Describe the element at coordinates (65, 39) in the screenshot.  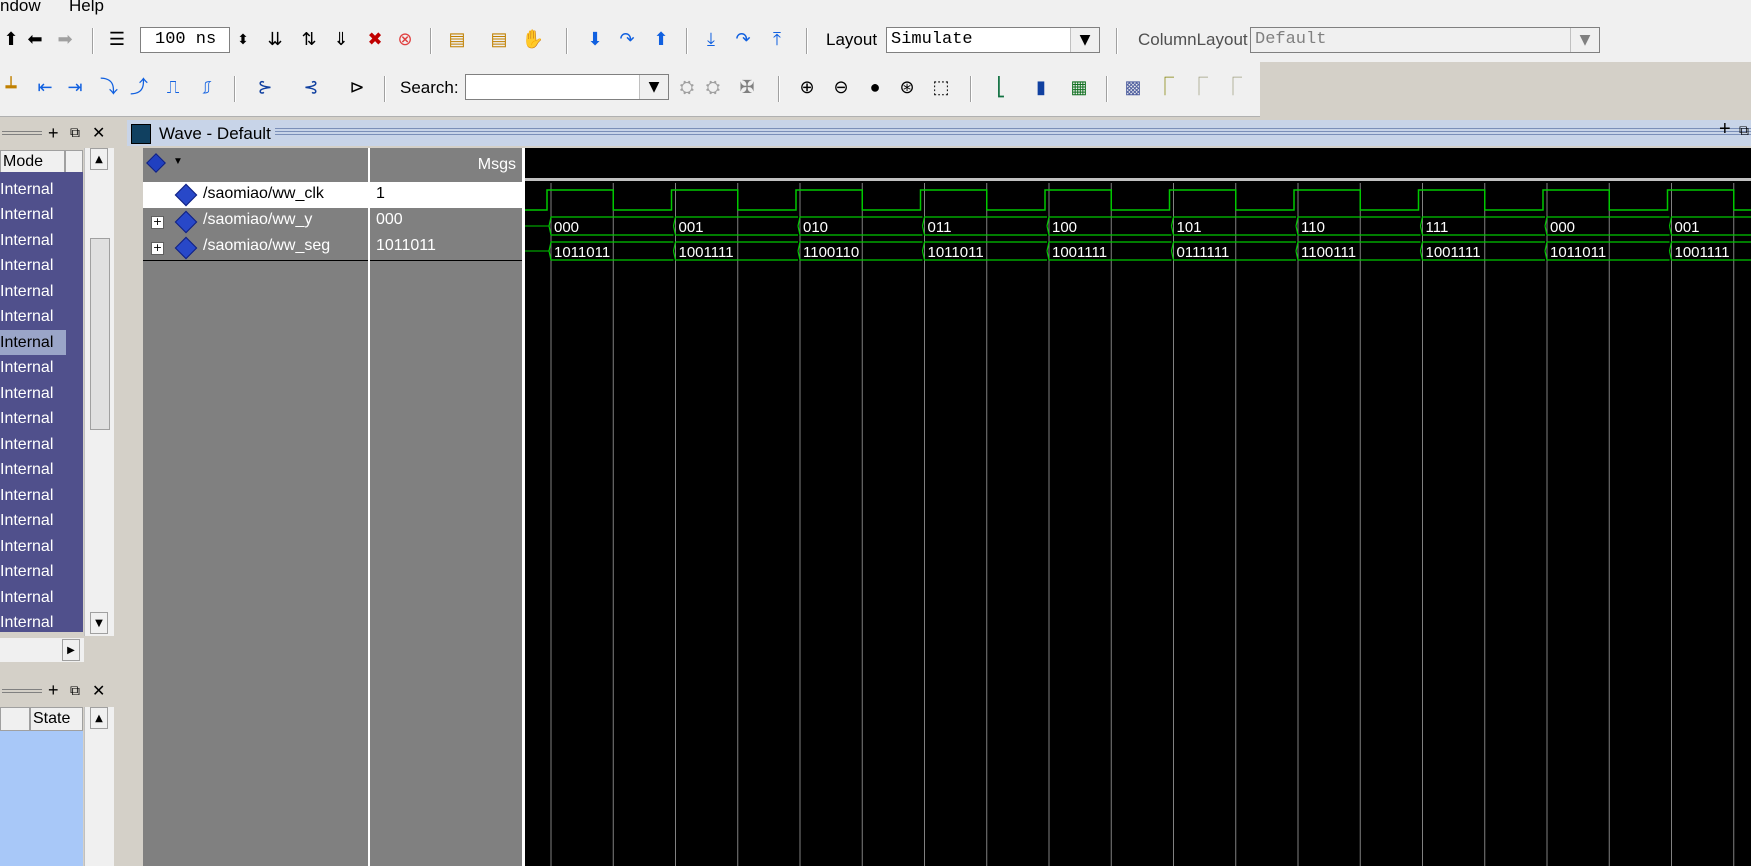
I see `forward-icon: ➡` at that location.